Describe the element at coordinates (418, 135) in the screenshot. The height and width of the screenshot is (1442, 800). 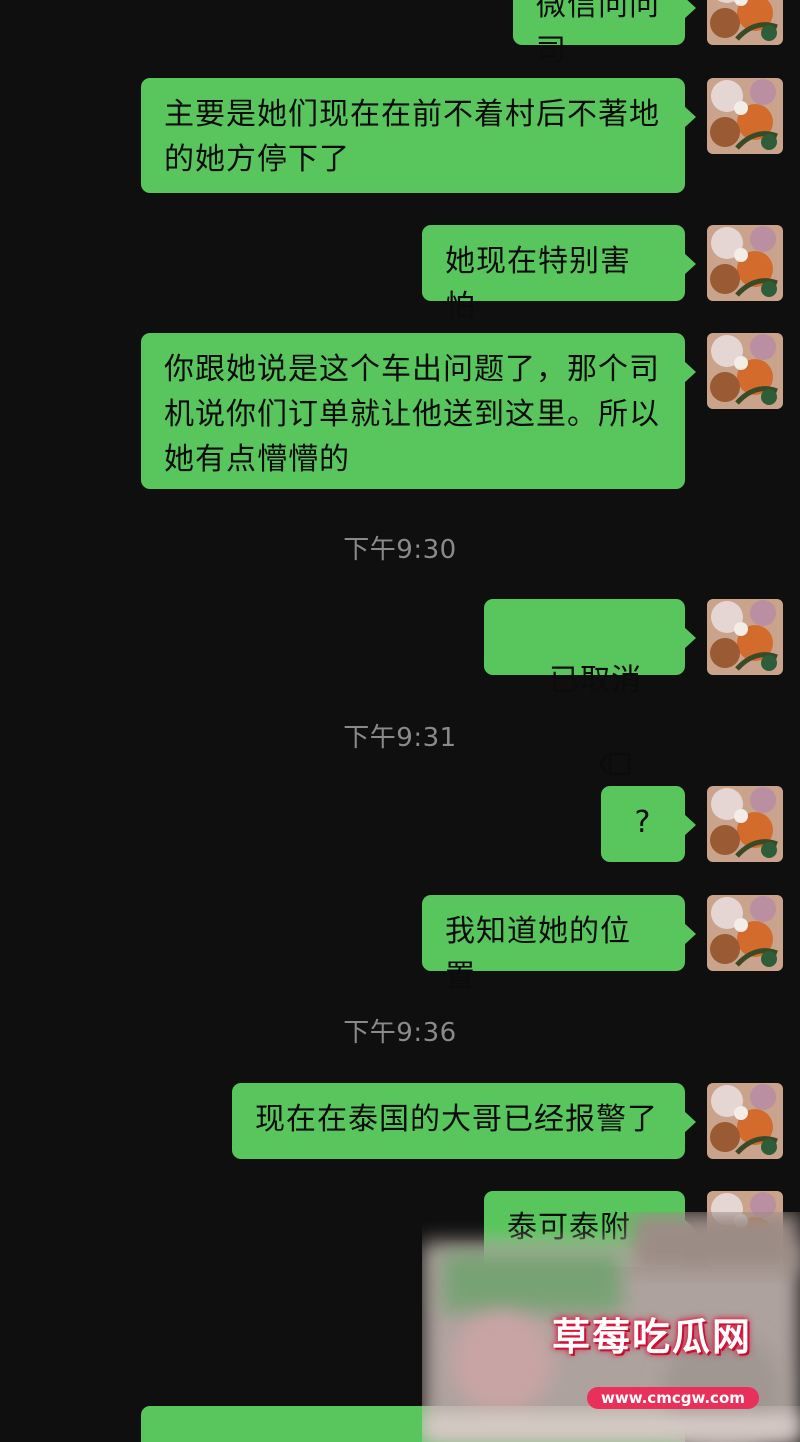
I see `message-bubble: 主要是她们现在在前不着村后不著地 的她方停下了` at that location.